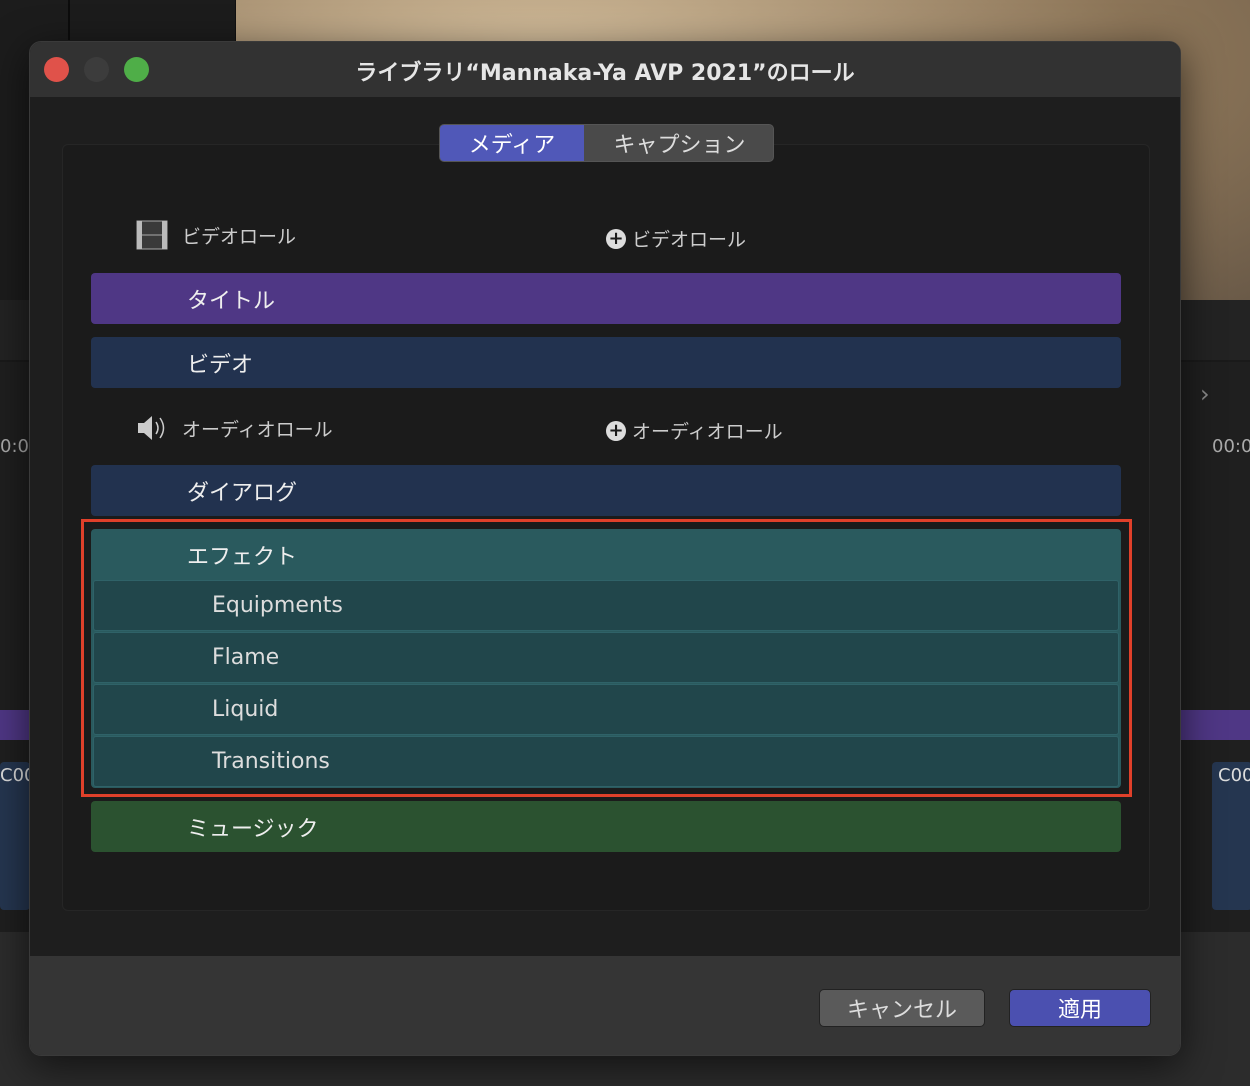 The width and height of the screenshot is (1250, 1086). I want to click on role-music: ミュージック, so click(606, 826).